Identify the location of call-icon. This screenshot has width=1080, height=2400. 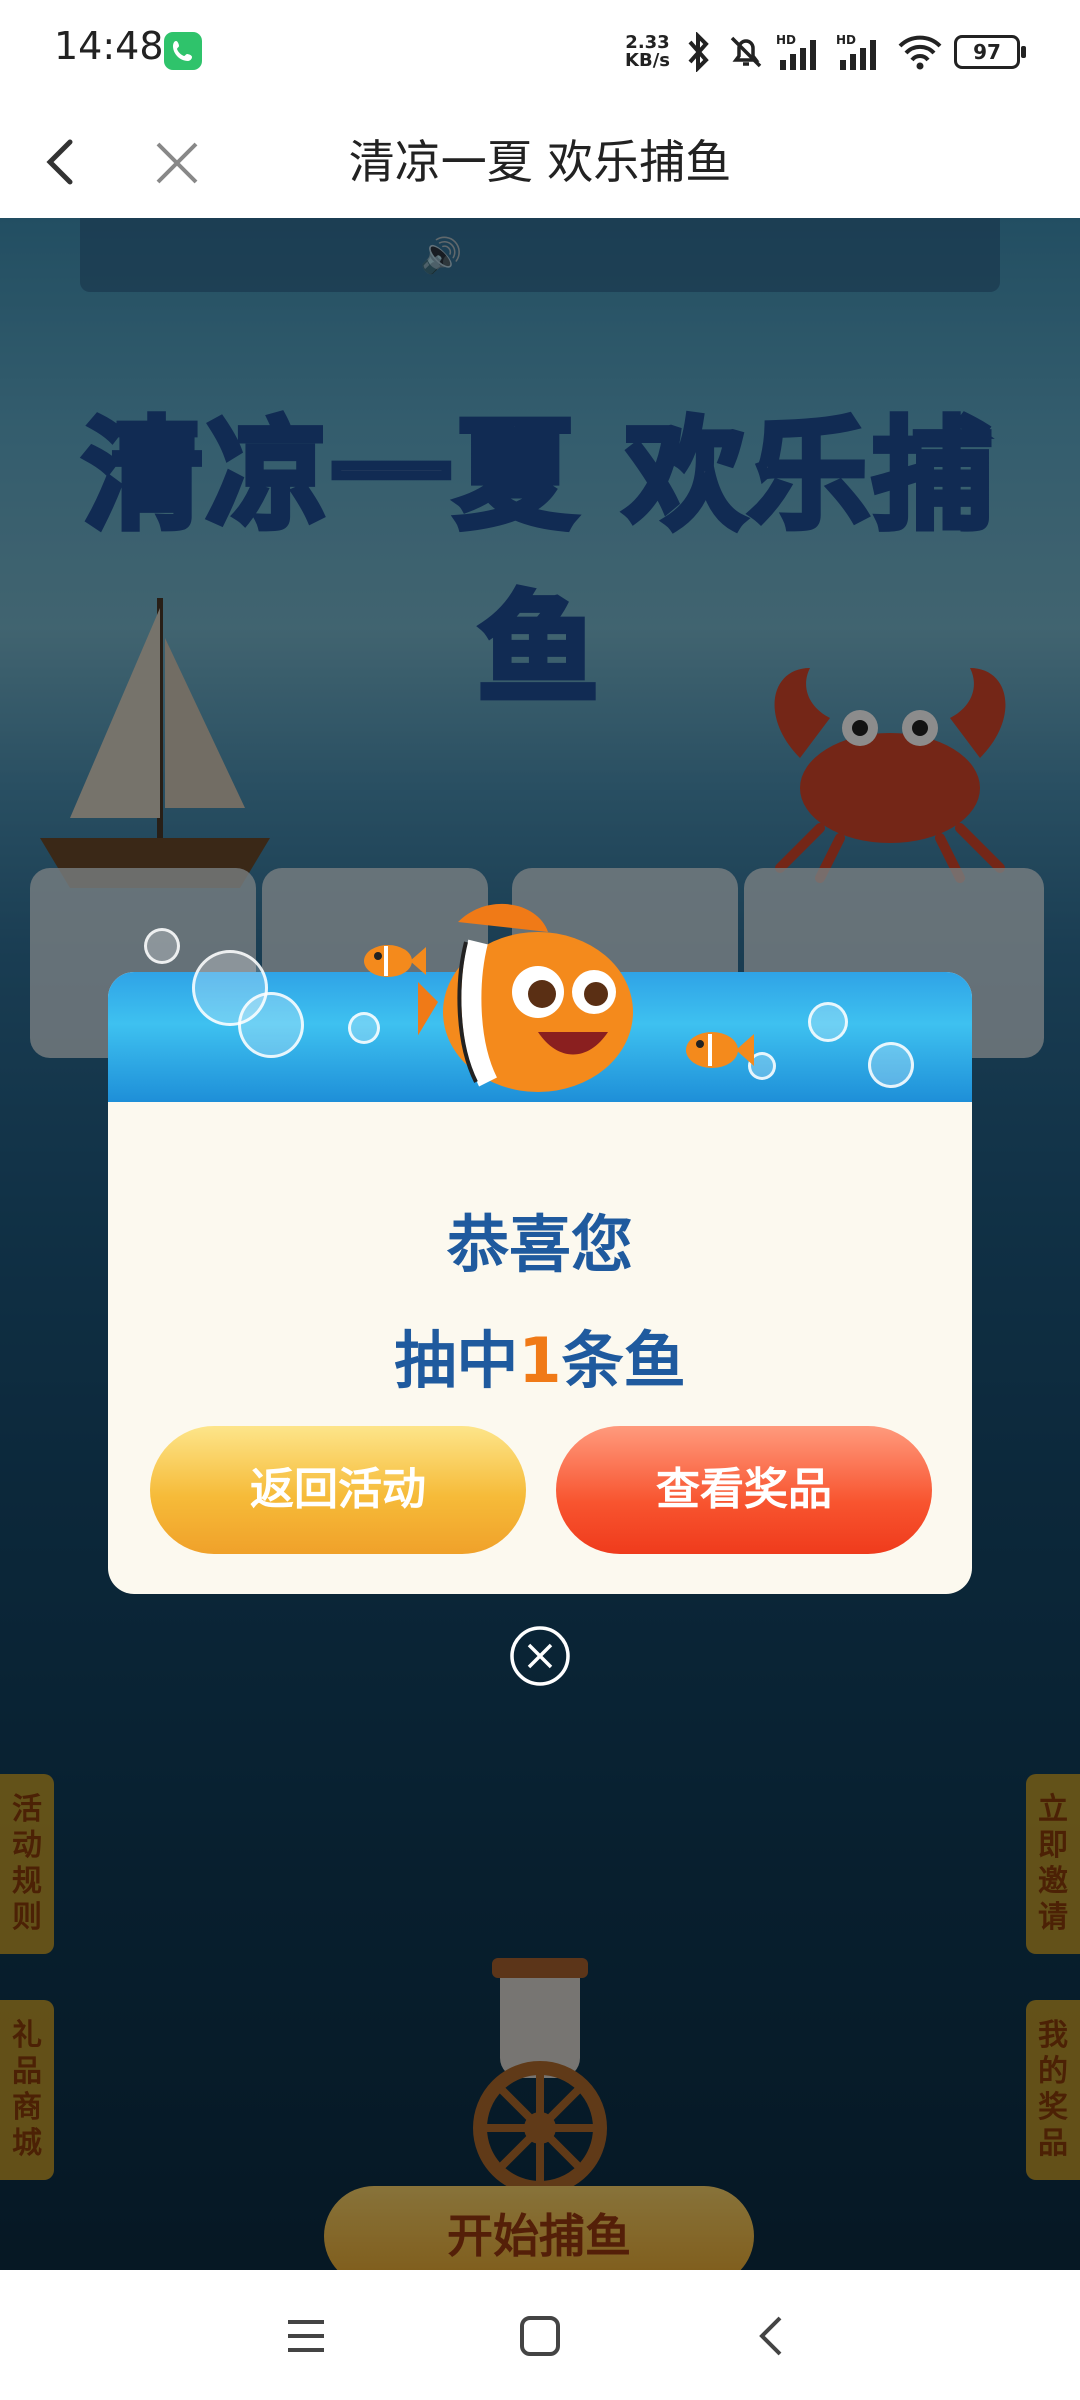
(183, 51).